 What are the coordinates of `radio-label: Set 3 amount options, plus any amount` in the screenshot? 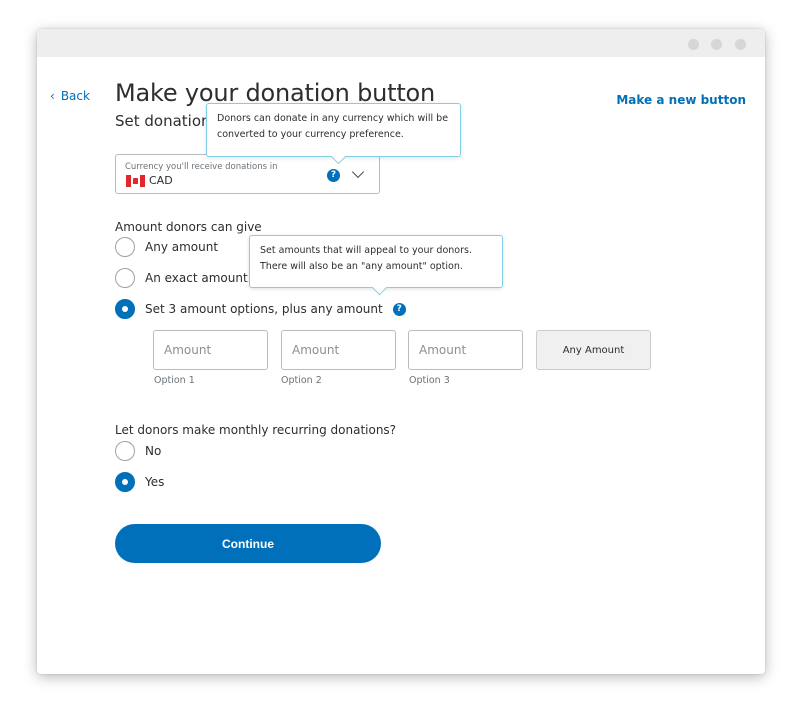 It's located at (264, 309).